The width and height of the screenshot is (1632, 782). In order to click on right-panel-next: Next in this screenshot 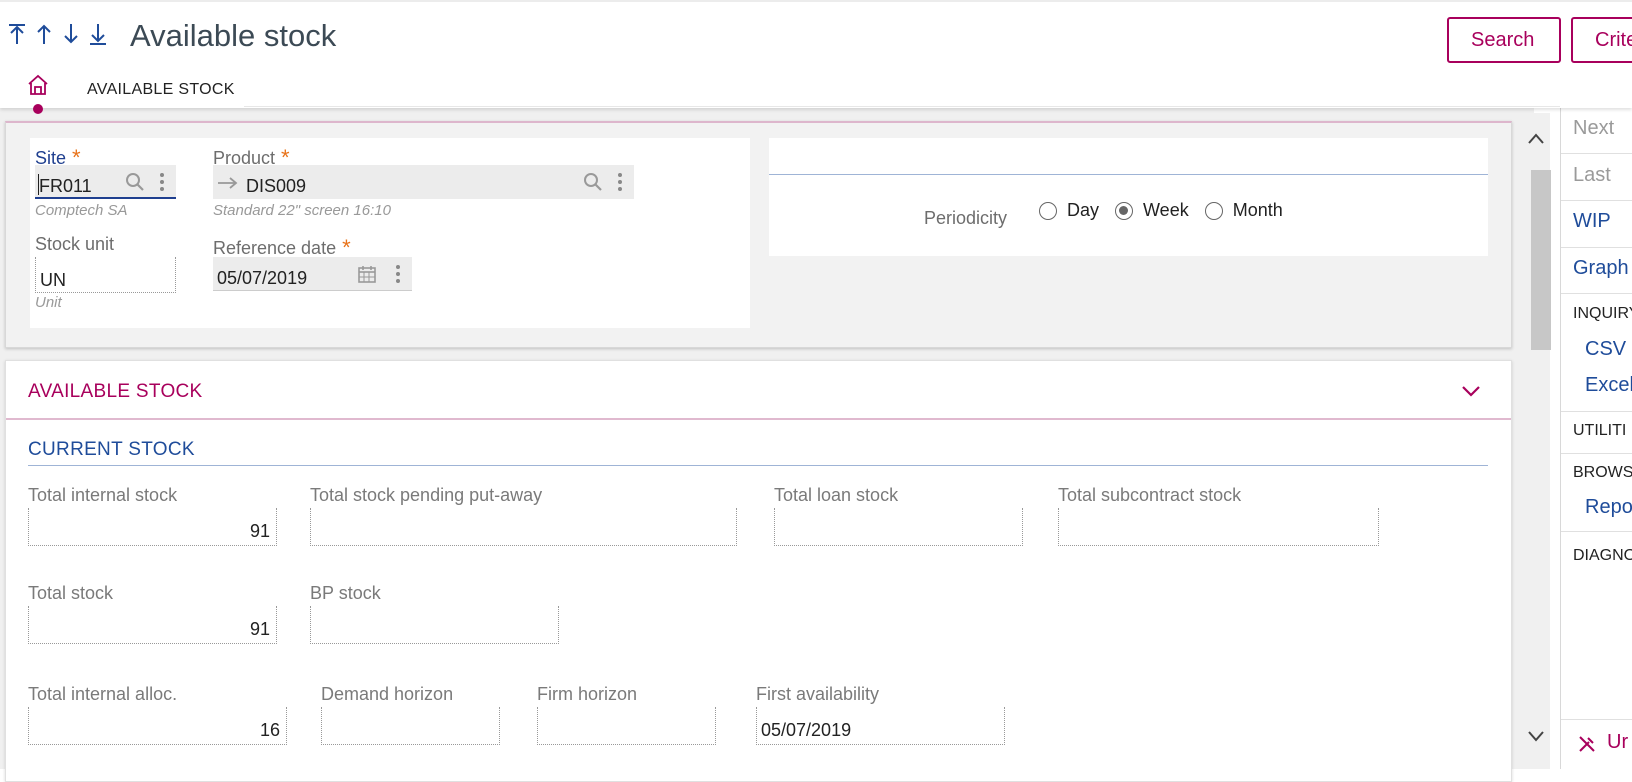, I will do `click(1593, 128)`.